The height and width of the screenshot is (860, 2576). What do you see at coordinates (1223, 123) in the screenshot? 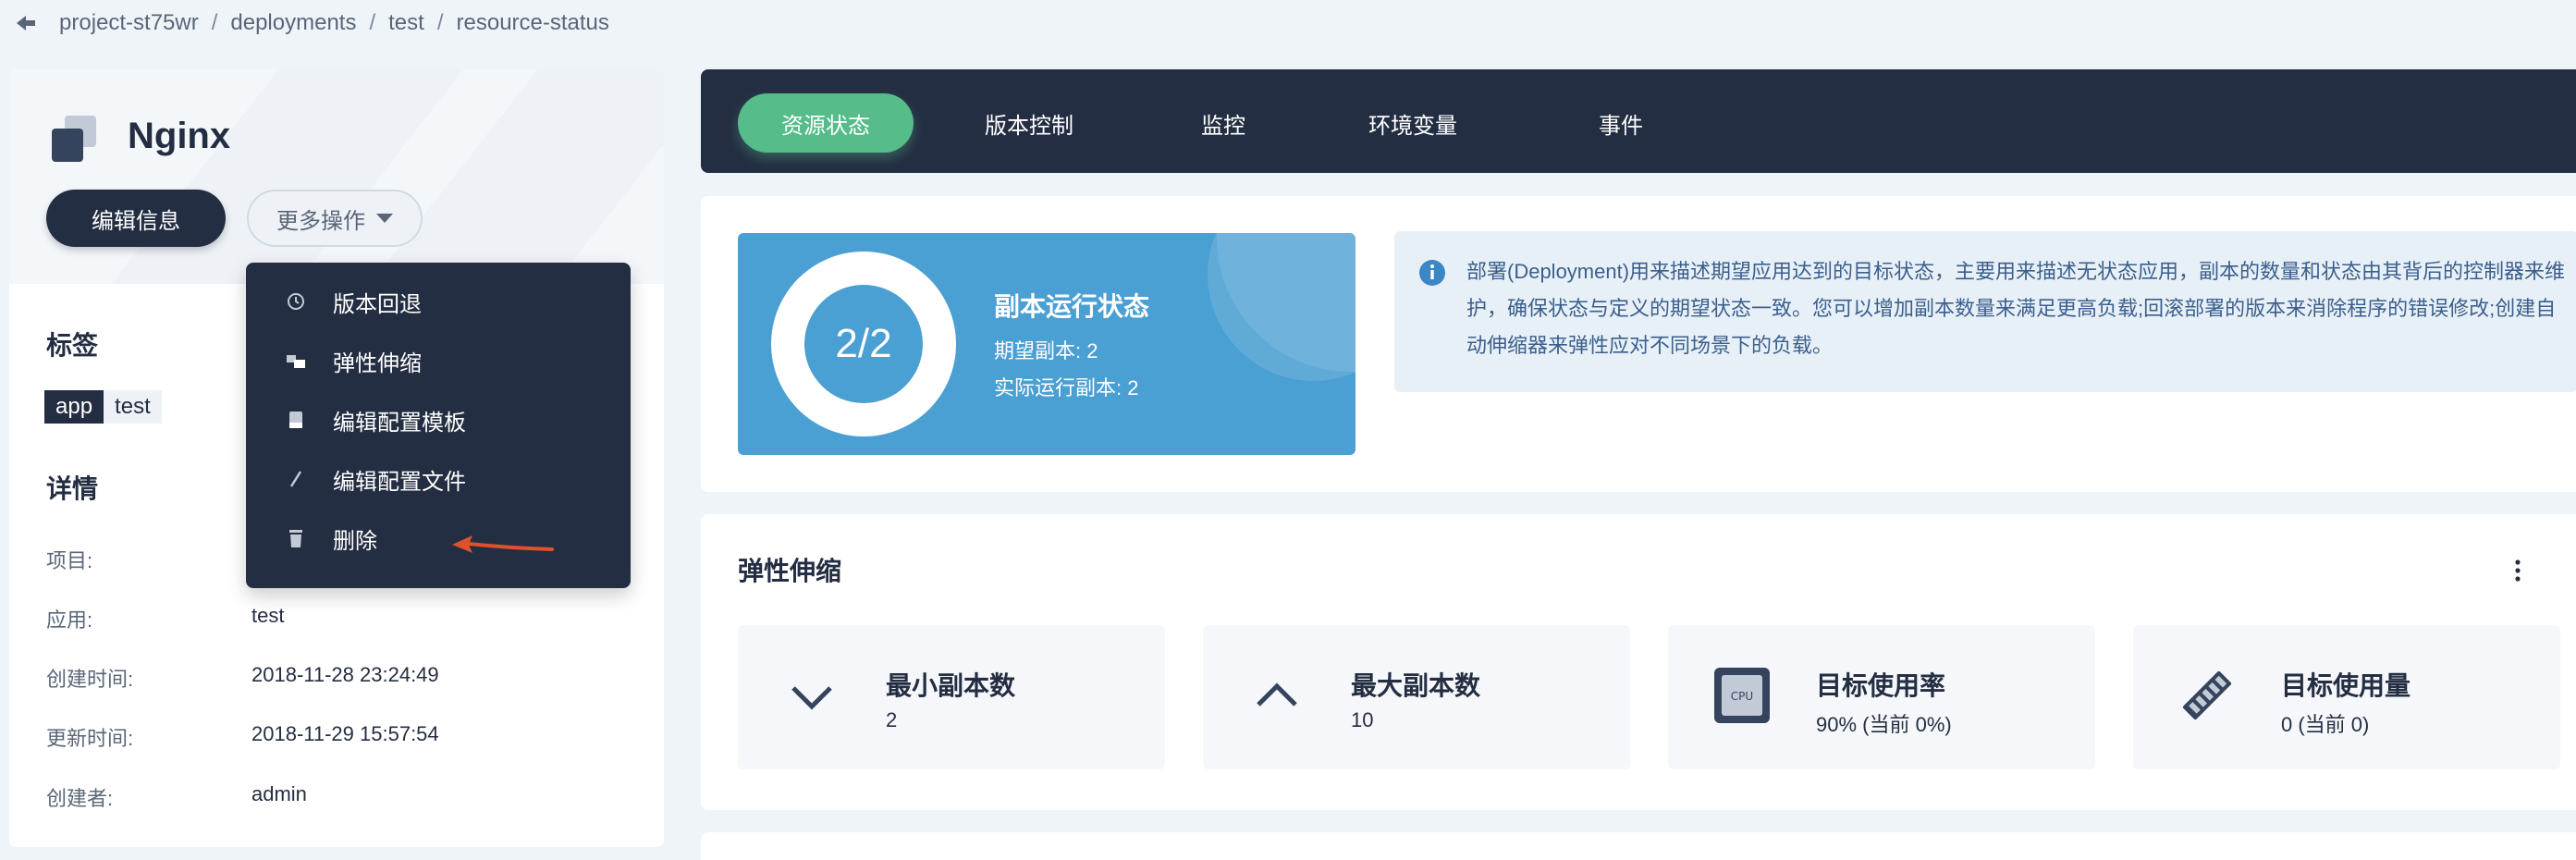
I see `tab-monitoring: 监控` at bounding box center [1223, 123].